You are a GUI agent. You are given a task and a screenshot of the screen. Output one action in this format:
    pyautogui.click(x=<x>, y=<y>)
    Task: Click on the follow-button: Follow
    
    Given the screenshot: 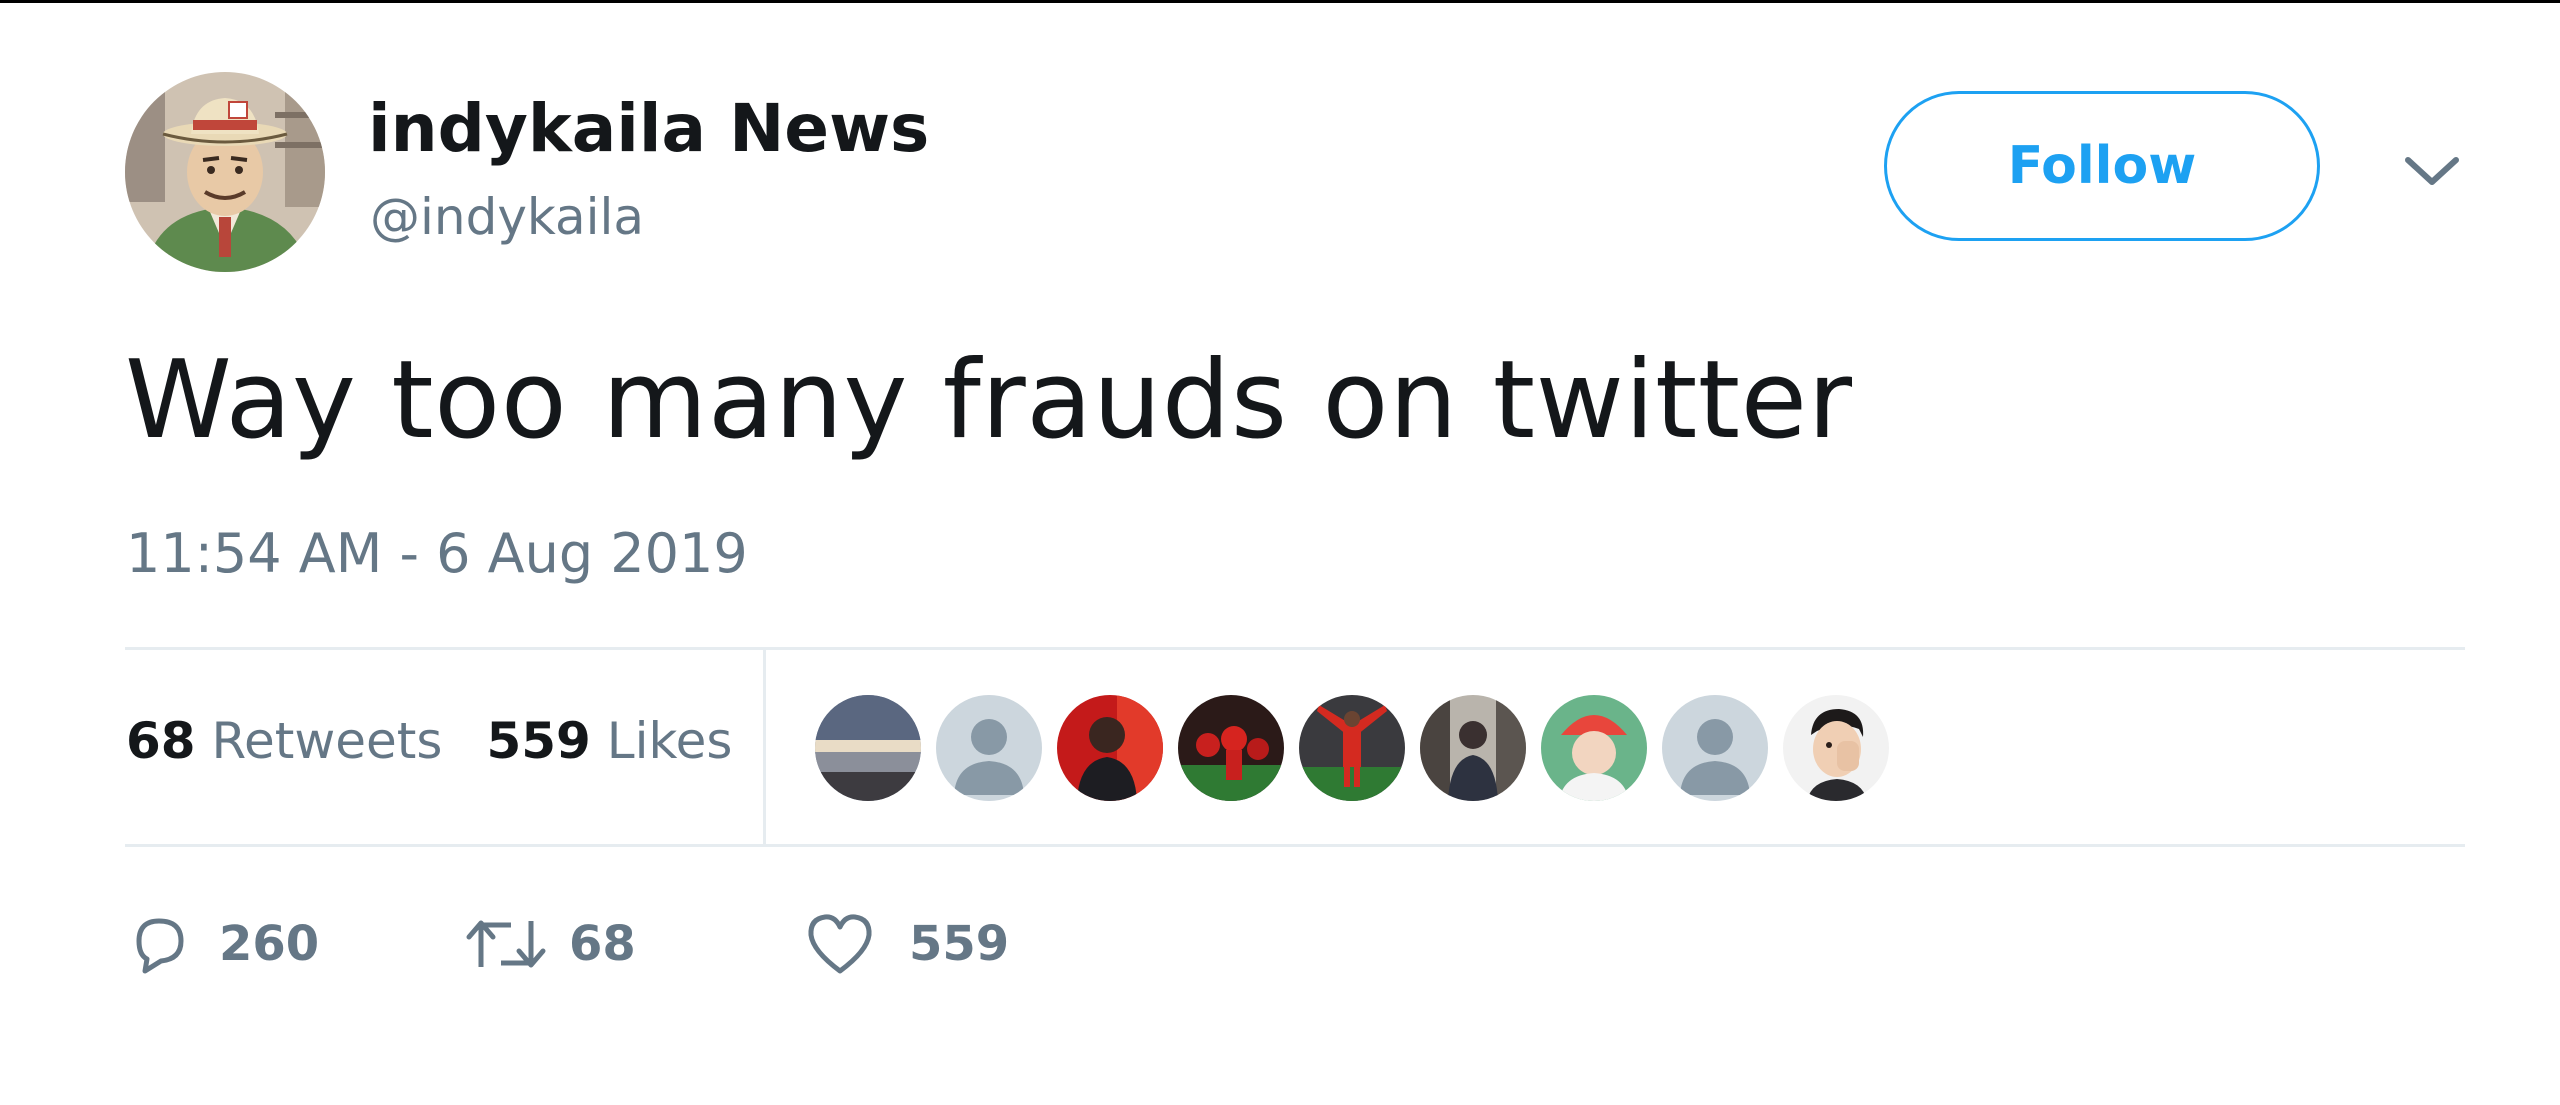 What is the action you would take?
    pyautogui.click(x=2102, y=166)
    